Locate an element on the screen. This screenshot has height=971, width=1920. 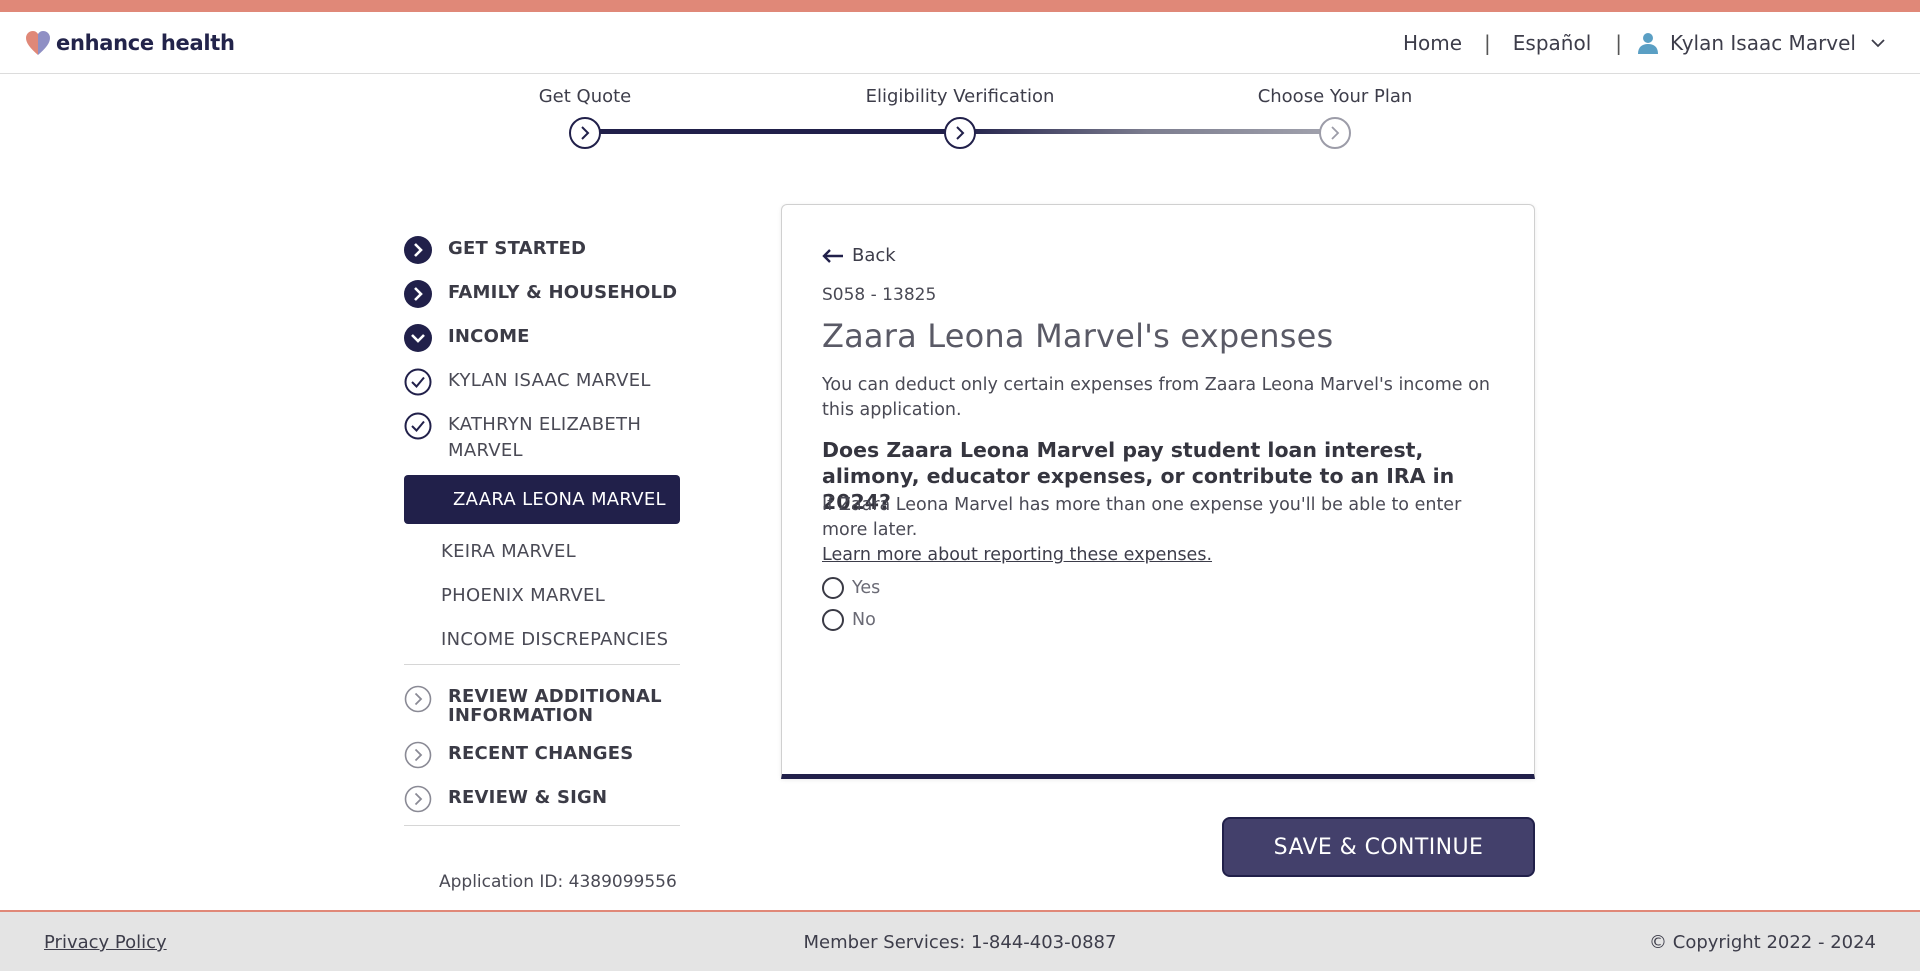
sidebar-label: REVIEW ADDITIONAL INFORMATION is located at coordinates (555, 706).